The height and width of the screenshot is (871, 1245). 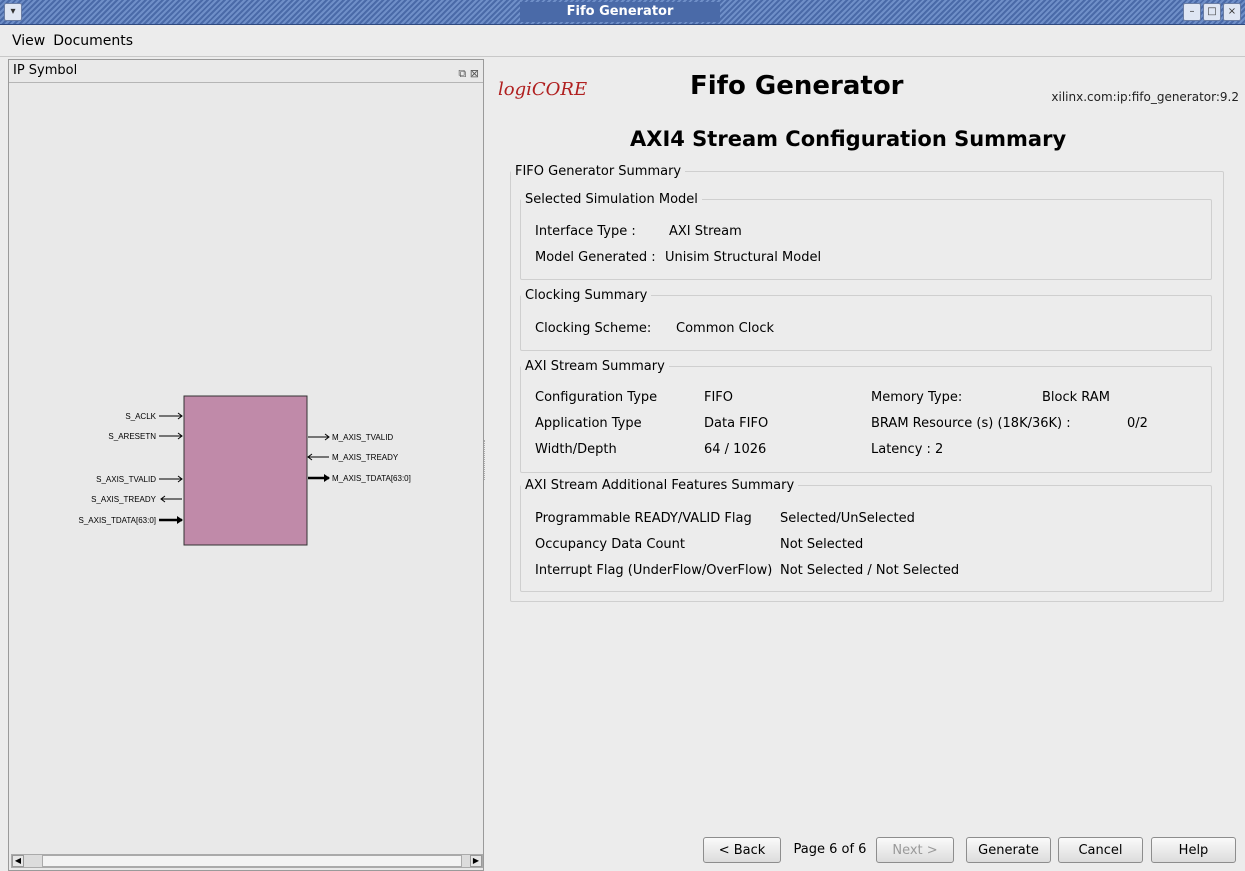 What do you see at coordinates (28, 41) in the screenshot?
I see `menu-view: View` at bounding box center [28, 41].